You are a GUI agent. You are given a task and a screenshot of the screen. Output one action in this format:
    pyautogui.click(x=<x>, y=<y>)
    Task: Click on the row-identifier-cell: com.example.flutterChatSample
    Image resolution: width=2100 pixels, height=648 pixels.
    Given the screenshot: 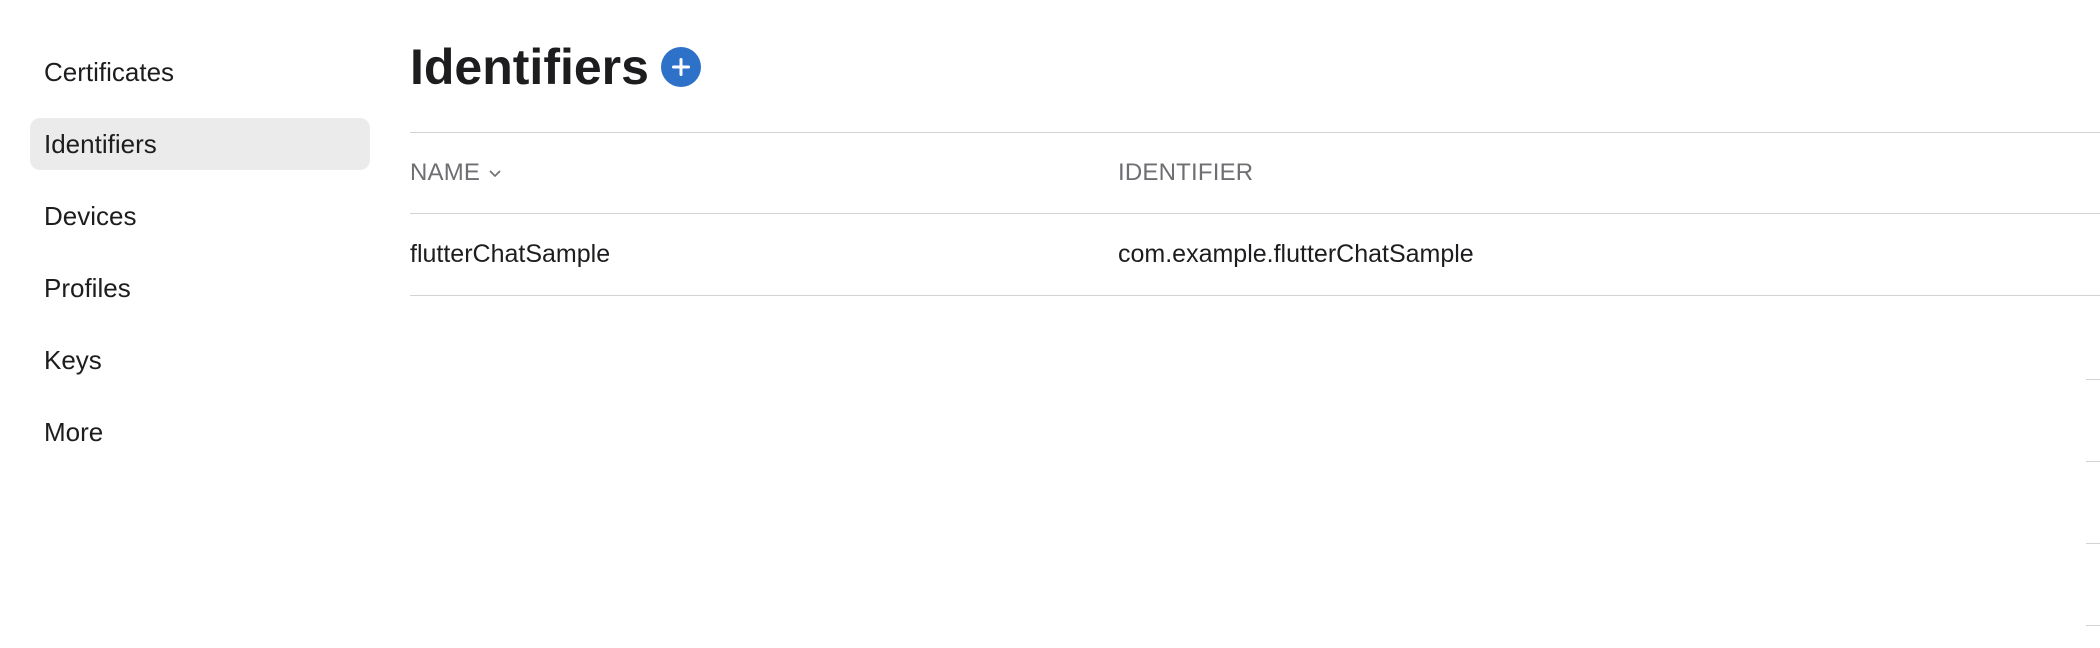 What is the action you would take?
    pyautogui.click(x=1296, y=254)
    